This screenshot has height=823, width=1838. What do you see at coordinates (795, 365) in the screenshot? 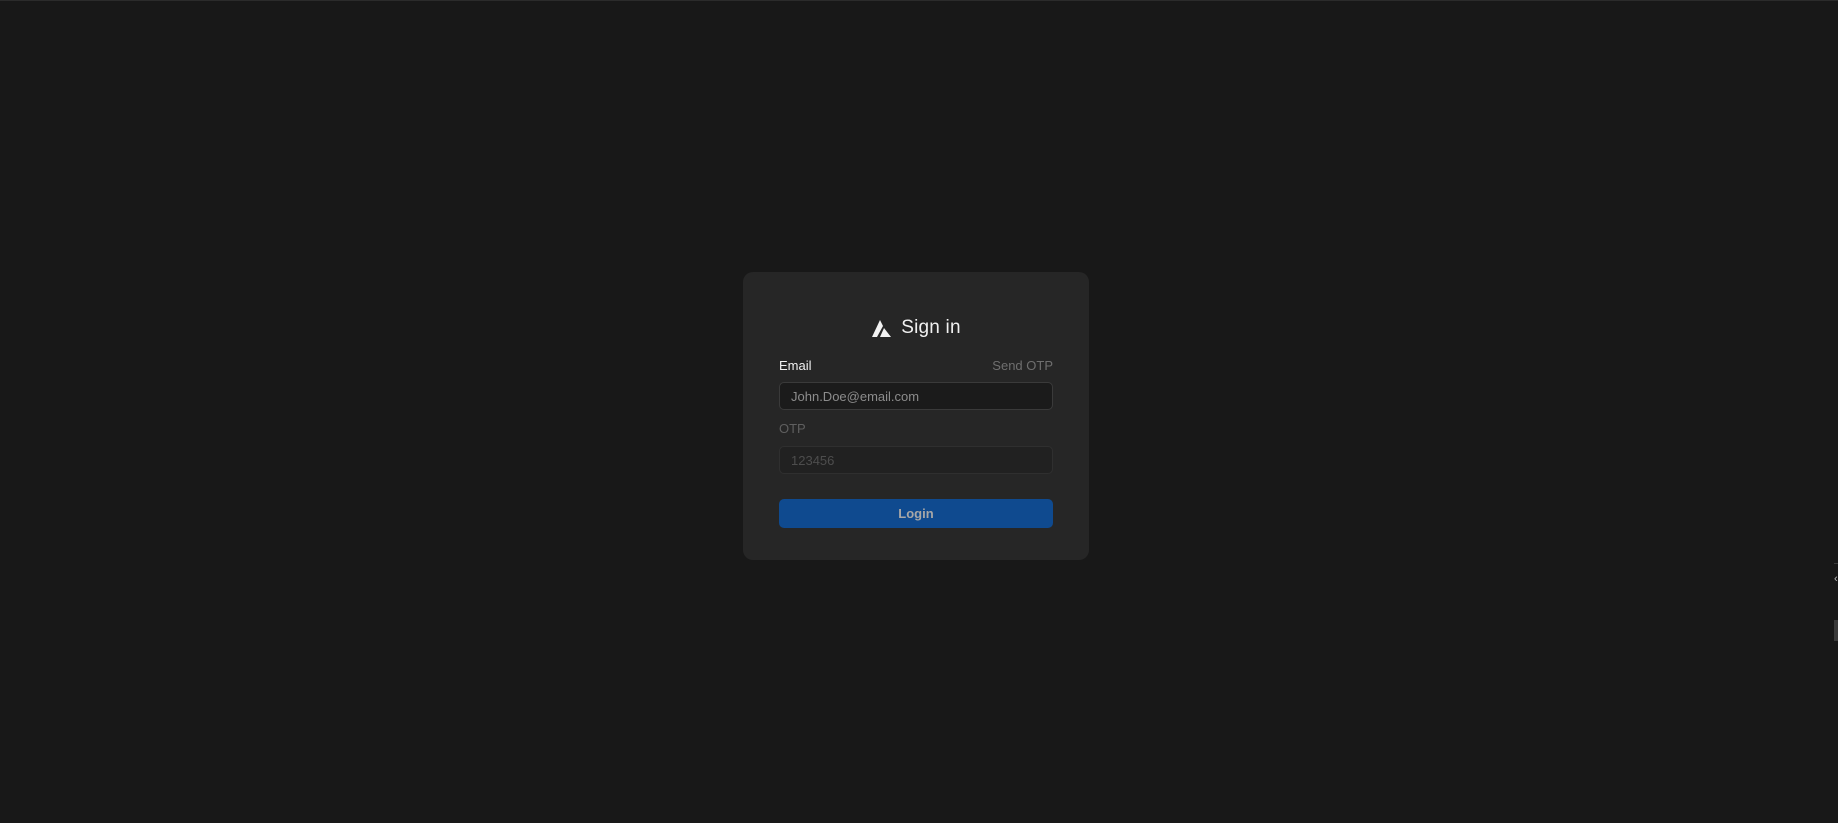
I see `email-label: Email` at bounding box center [795, 365].